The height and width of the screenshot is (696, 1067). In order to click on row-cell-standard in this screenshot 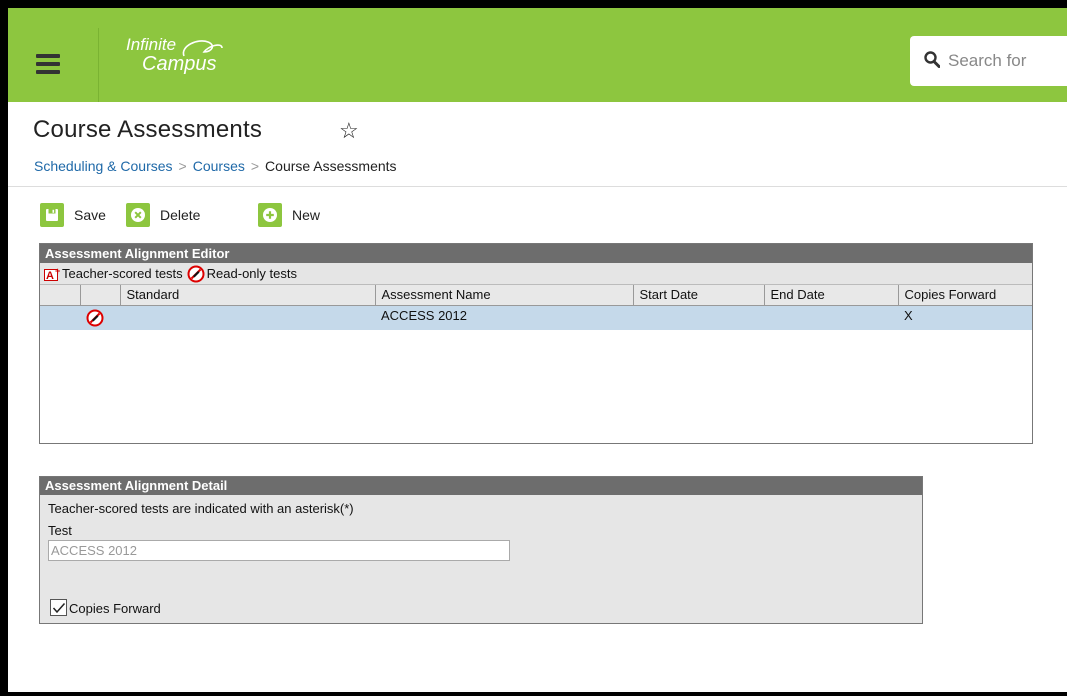, I will do `click(247, 317)`.